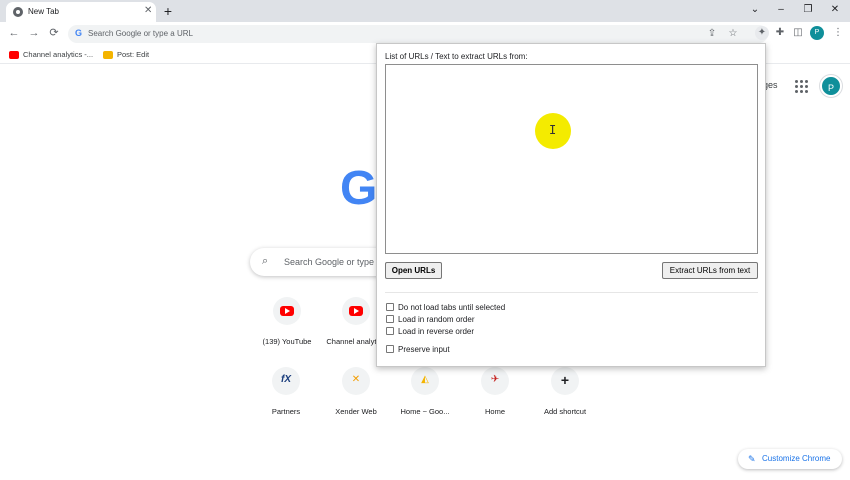 Image resolution: width=850 pixels, height=480 pixels. Describe the element at coordinates (425, 11) in the screenshot. I see `tab-strip: New Tab ✕ + ⌄ – ❐ ✕` at that location.